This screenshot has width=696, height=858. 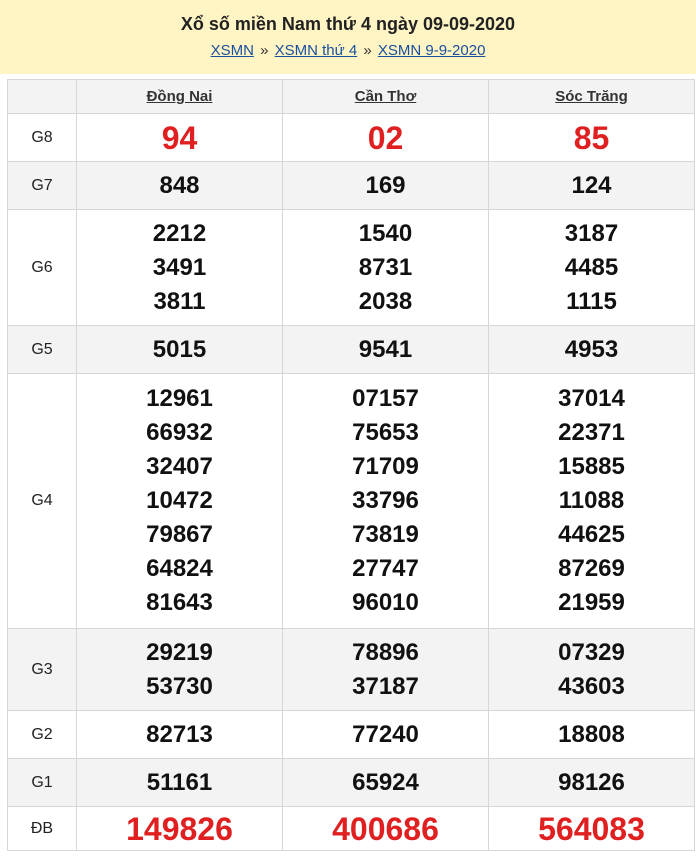 I want to click on breadcrumb-link-xsmn-date: XSMN 9-9-2020, so click(x=432, y=50).